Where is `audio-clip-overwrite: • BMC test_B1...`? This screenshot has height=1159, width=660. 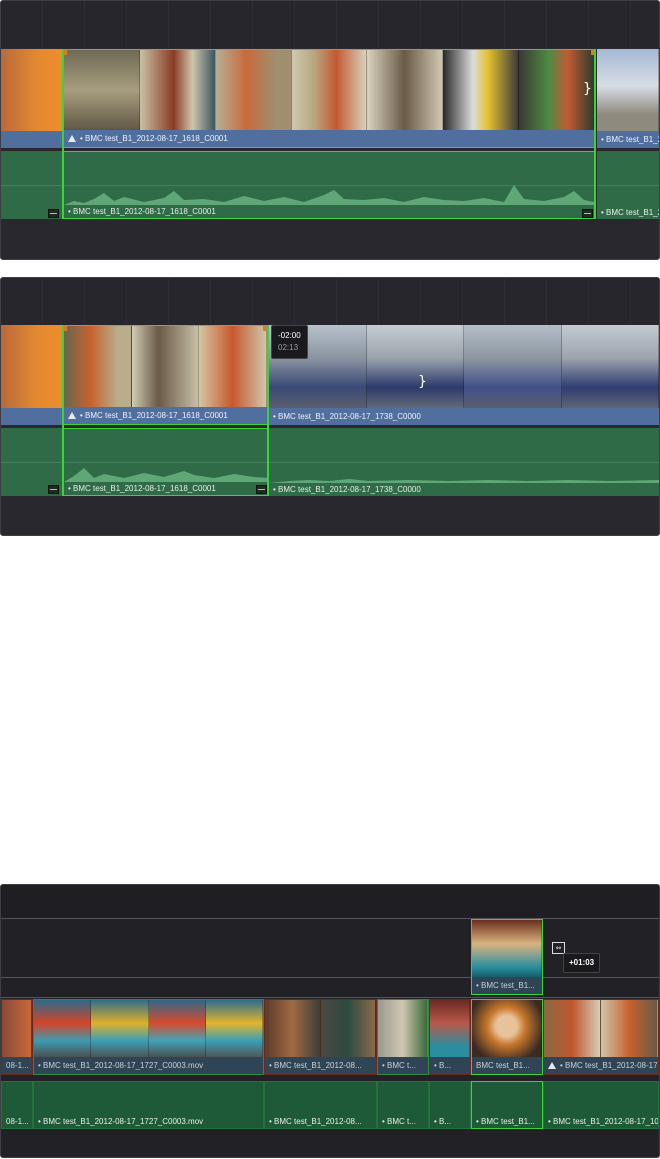
audio-clip-overwrite: • BMC test_B1... is located at coordinates (507, 1105).